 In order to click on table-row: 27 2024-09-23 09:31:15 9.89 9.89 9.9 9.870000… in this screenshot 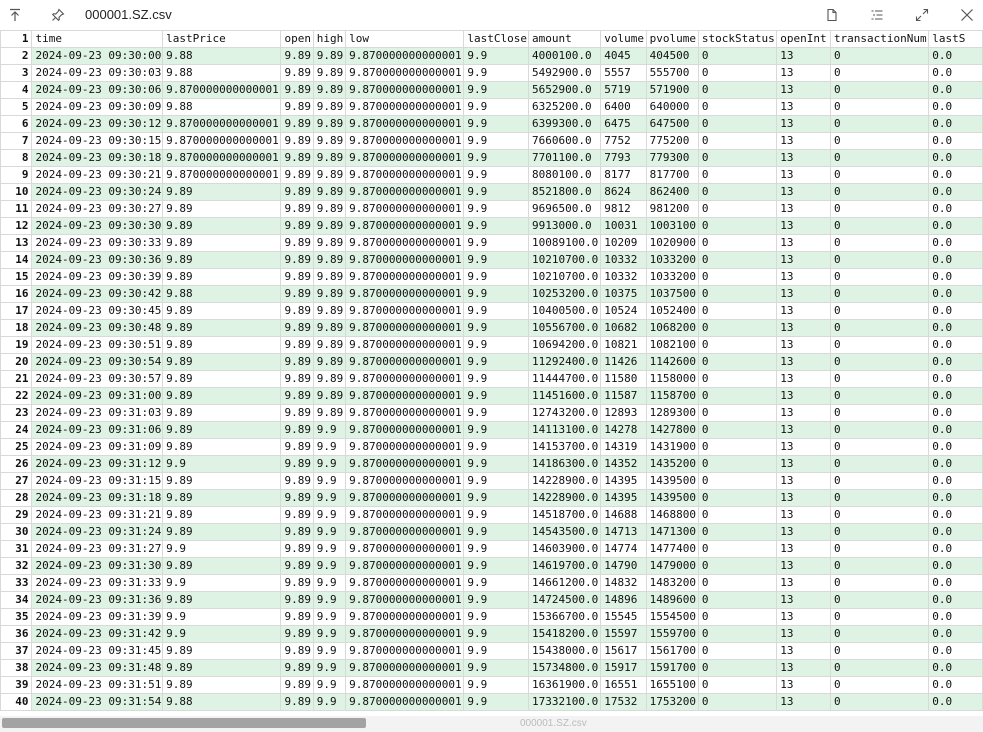, I will do `click(491, 481)`.